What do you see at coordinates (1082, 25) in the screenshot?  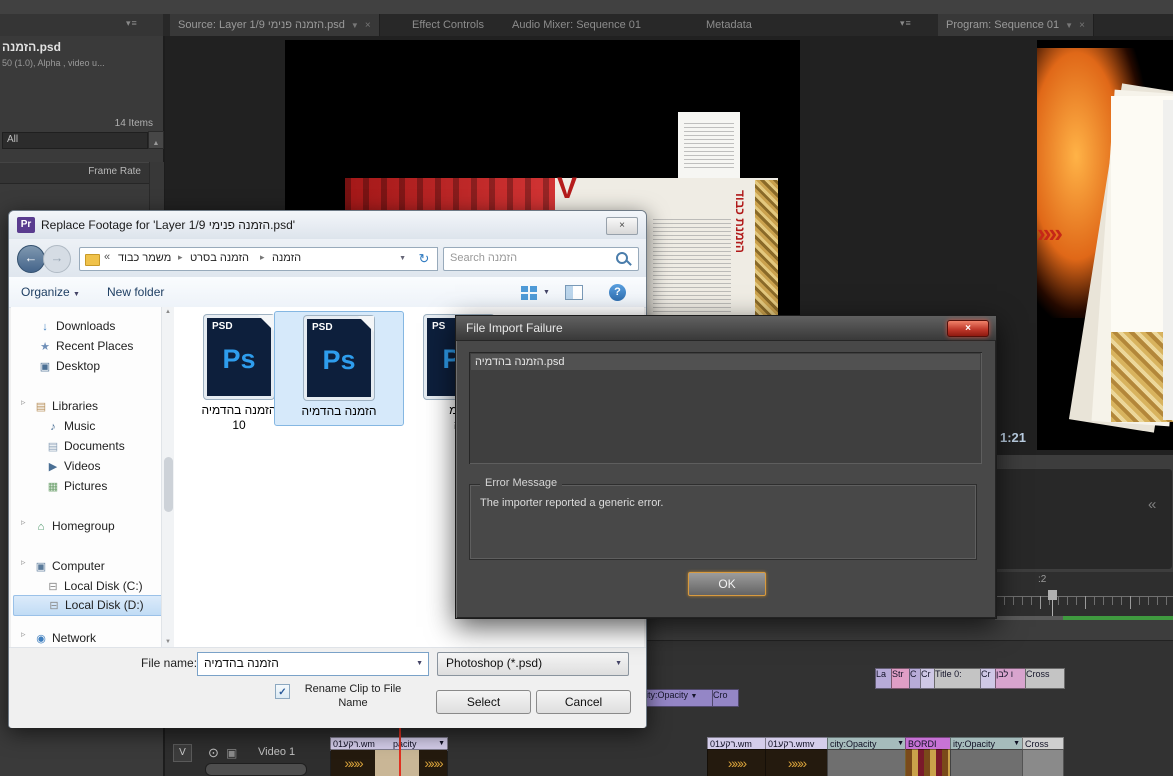 I see `tab-program-close-icon: ×` at bounding box center [1082, 25].